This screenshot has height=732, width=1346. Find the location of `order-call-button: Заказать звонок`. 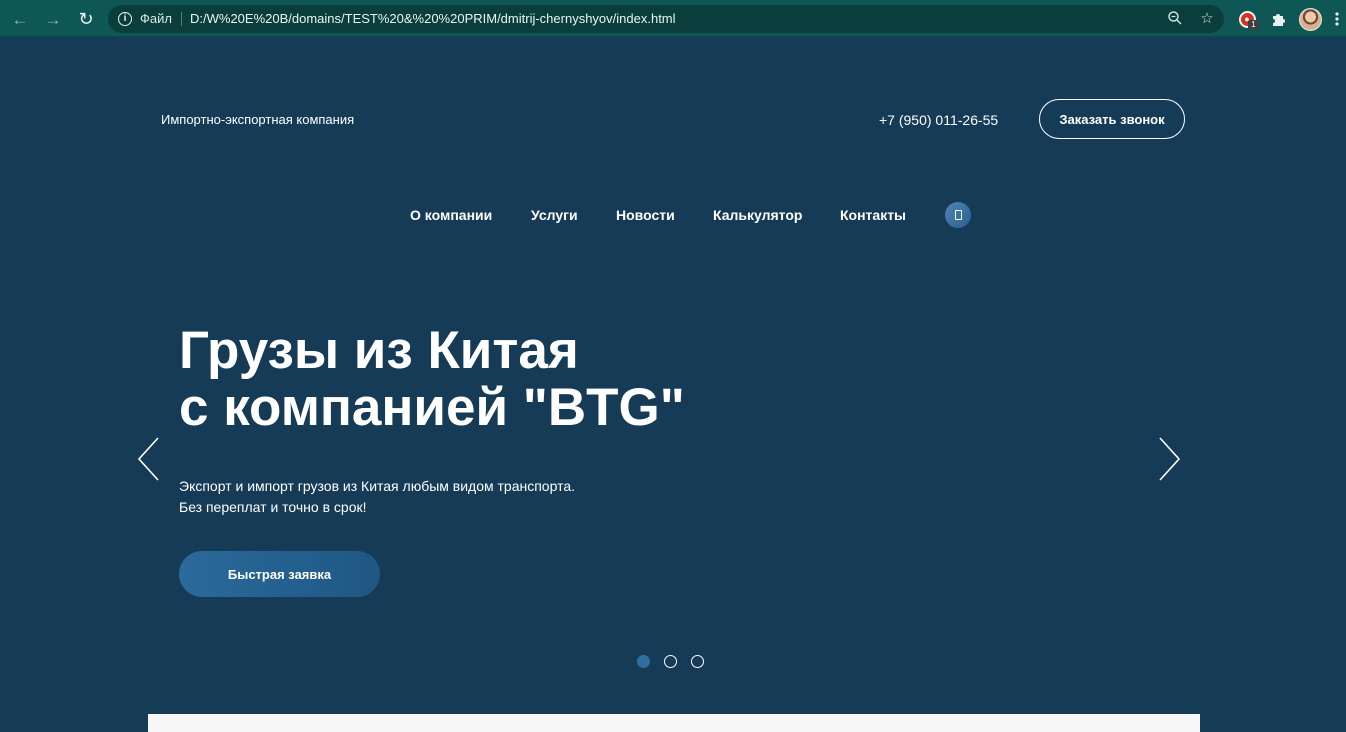

order-call-button: Заказать звонок is located at coordinates (1112, 119).